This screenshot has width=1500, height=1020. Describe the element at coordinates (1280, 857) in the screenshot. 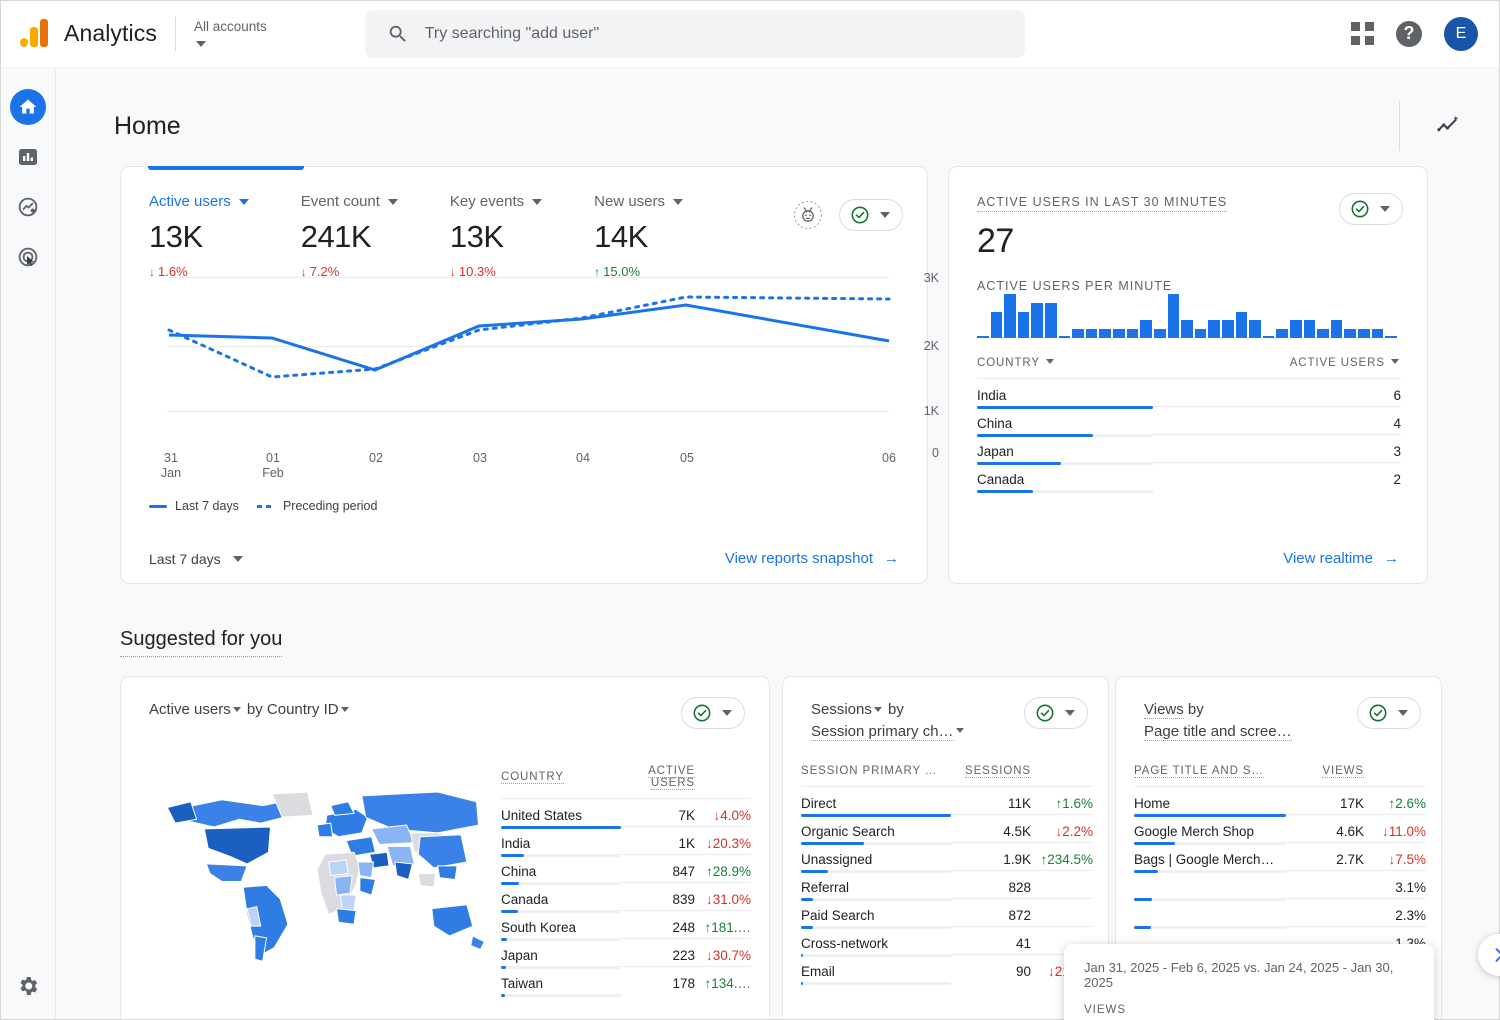

I see `table-row: Bags | Google Merch… 2.7K ↓7.5%` at that location.